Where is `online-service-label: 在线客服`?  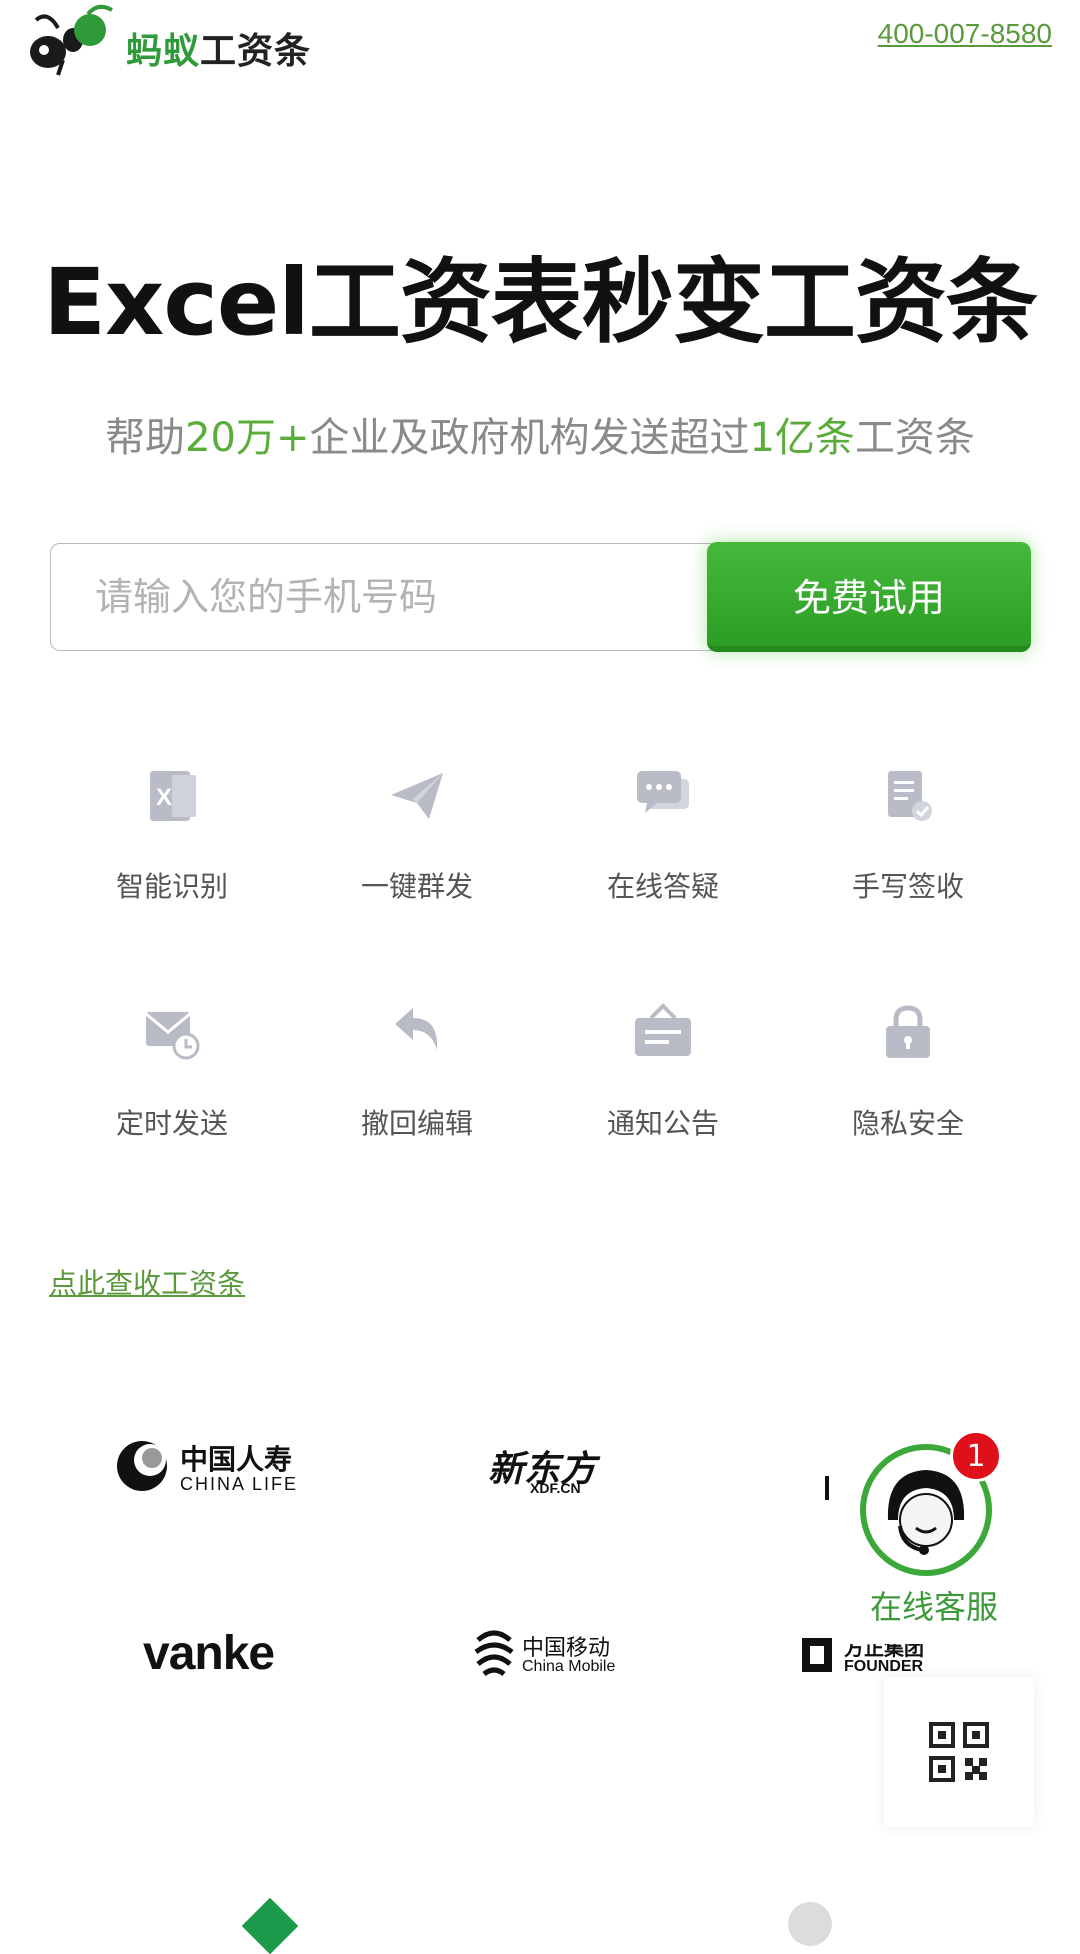
online-service-label: 在线客服 is located at coordinates (933, 1607).